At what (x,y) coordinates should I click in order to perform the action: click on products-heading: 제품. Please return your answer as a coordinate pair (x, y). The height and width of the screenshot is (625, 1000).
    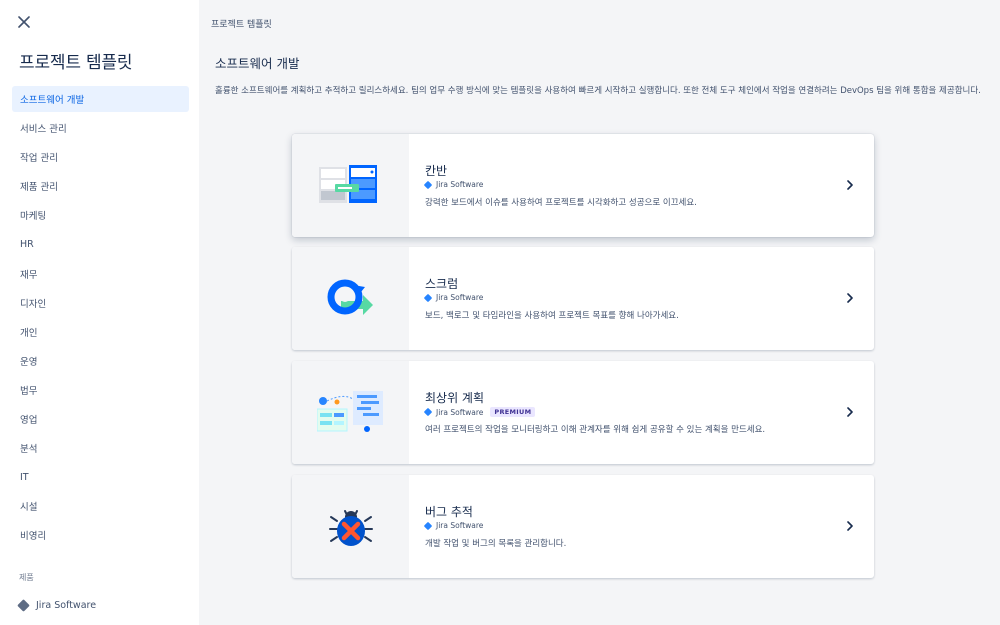
    Looking at the image, I should click on (26, 577).